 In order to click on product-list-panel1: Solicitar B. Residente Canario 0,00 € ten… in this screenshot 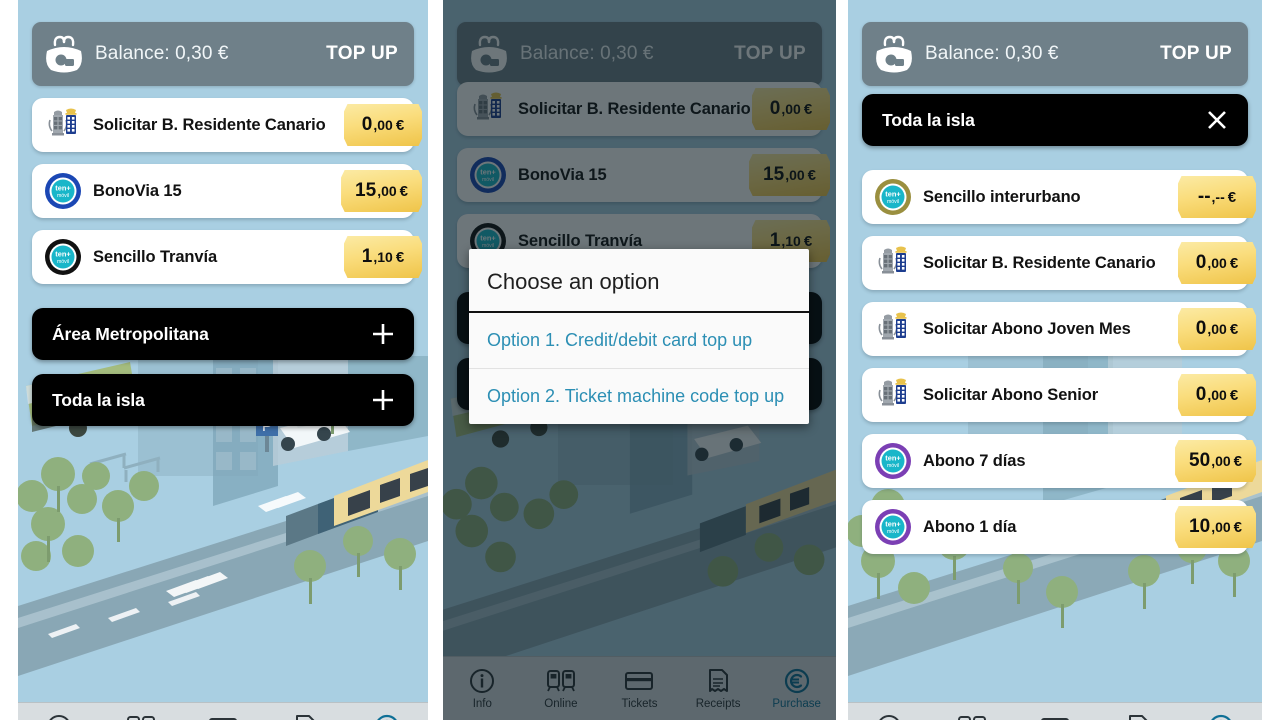, I will do `click(227, 197)`.